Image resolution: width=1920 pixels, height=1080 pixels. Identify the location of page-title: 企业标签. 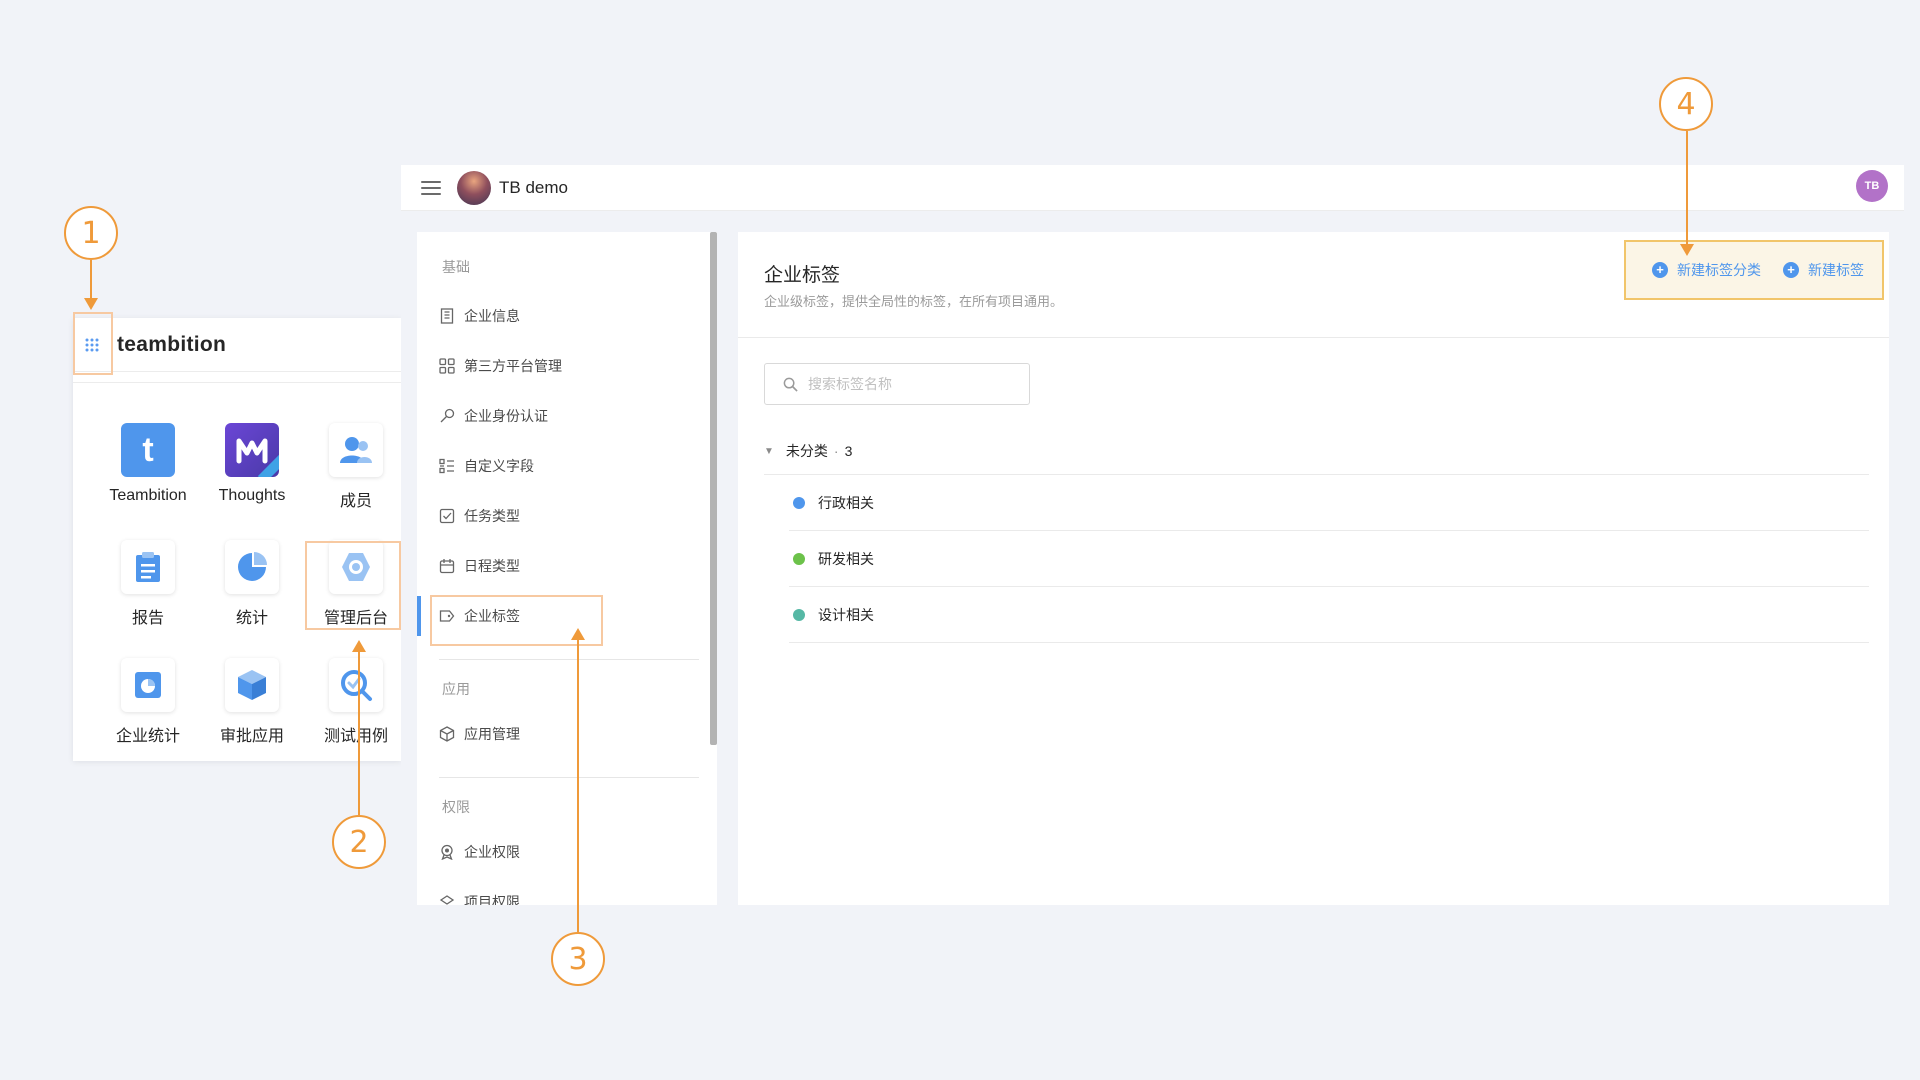
(802, 275).